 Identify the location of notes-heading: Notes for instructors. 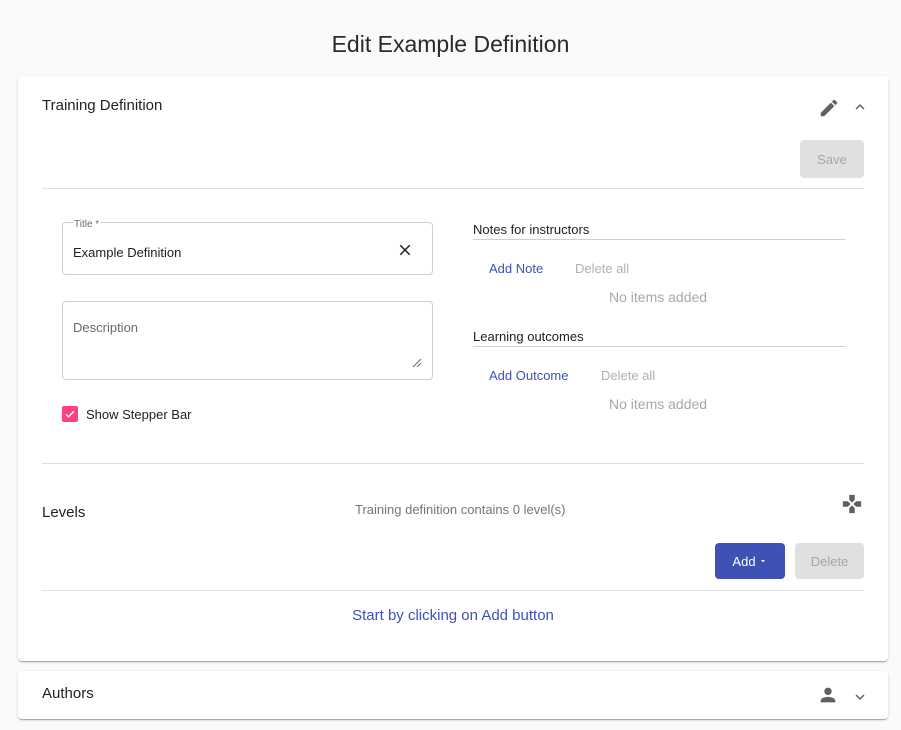
(531, 229).